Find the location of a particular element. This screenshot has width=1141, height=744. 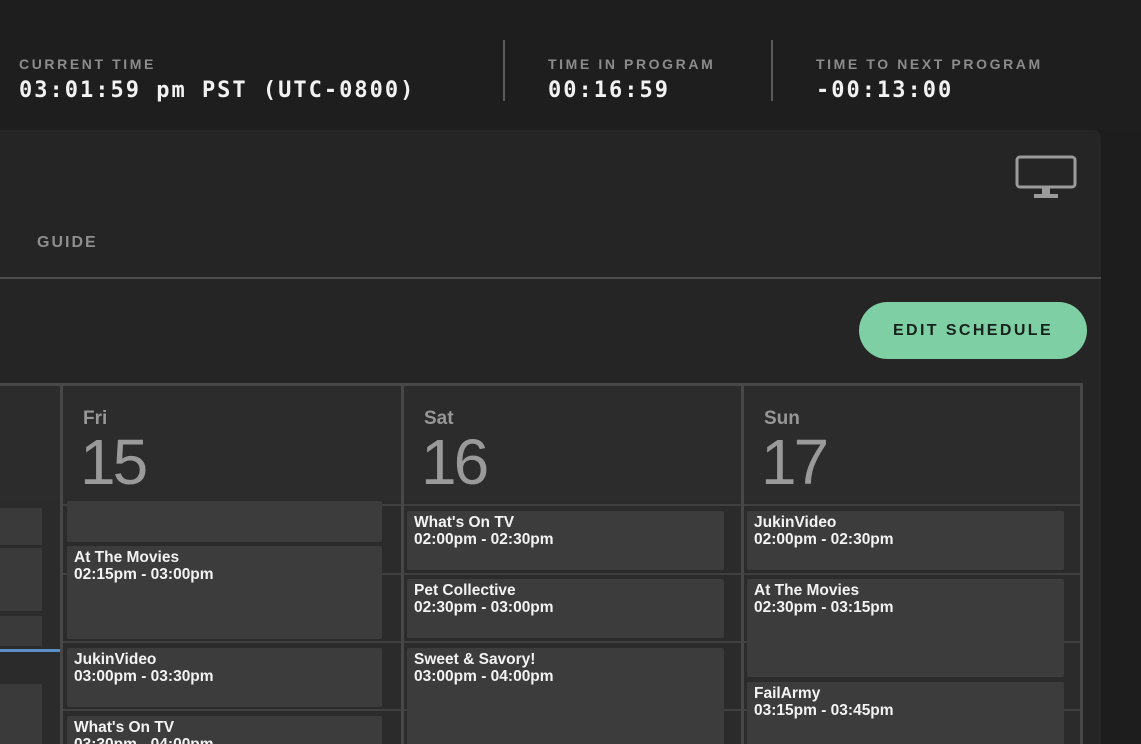

day-number: 17 is located at coordinates (795, 462).